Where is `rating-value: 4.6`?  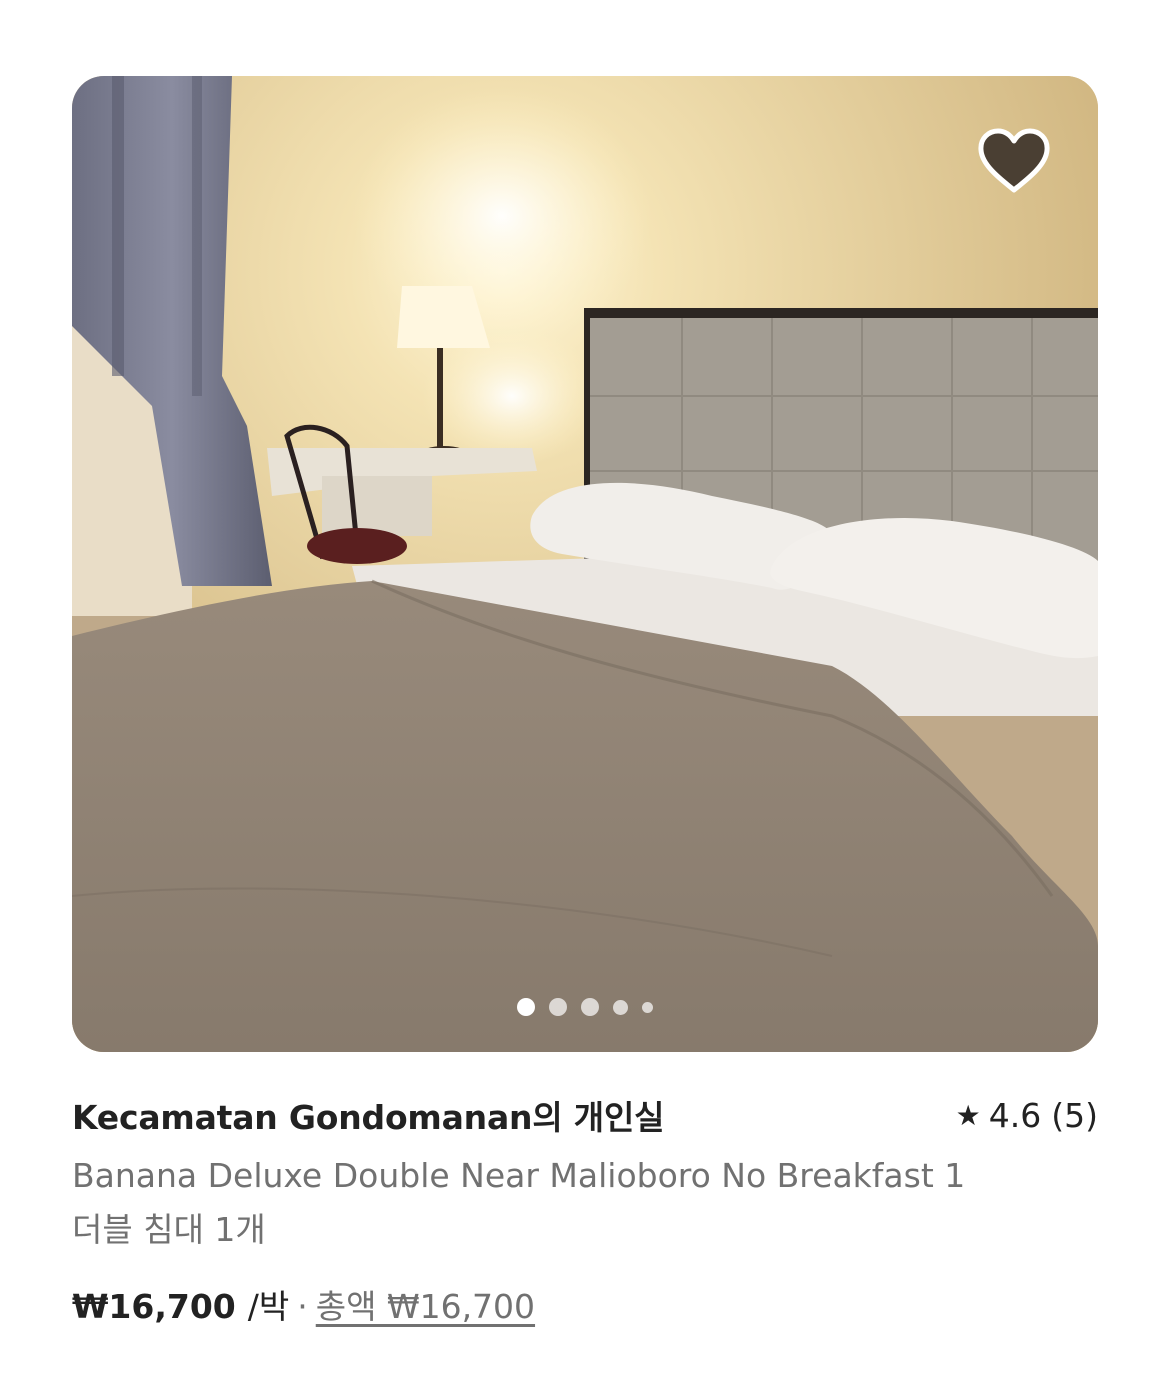 rating-value: 4.6 is located at coordinates (1015, 1115).